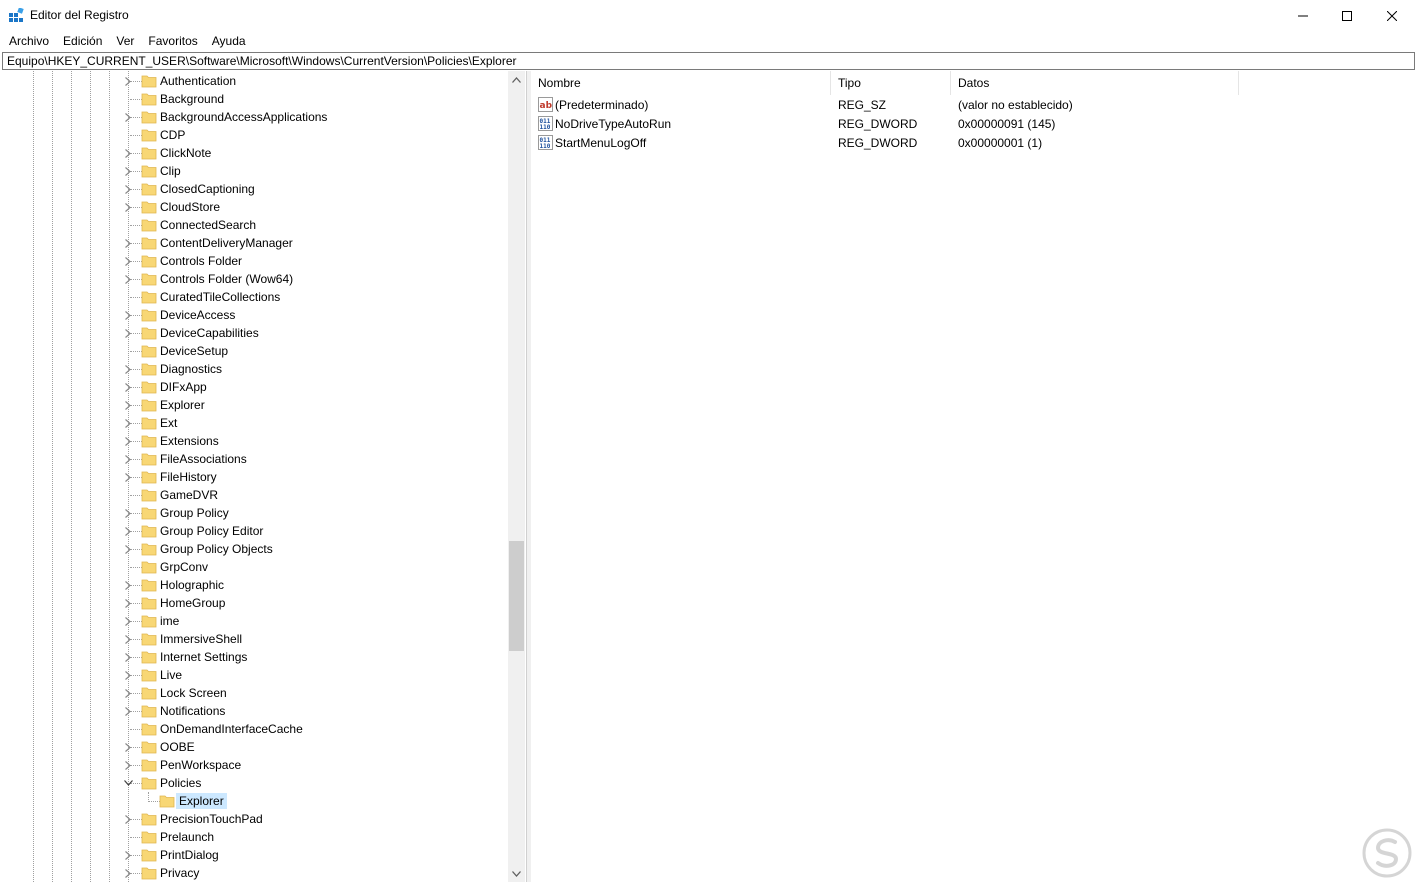 The height and width of the screenshot is (882, 1416). I want to click on tree-item: FileAssociations, so click(256, 459).